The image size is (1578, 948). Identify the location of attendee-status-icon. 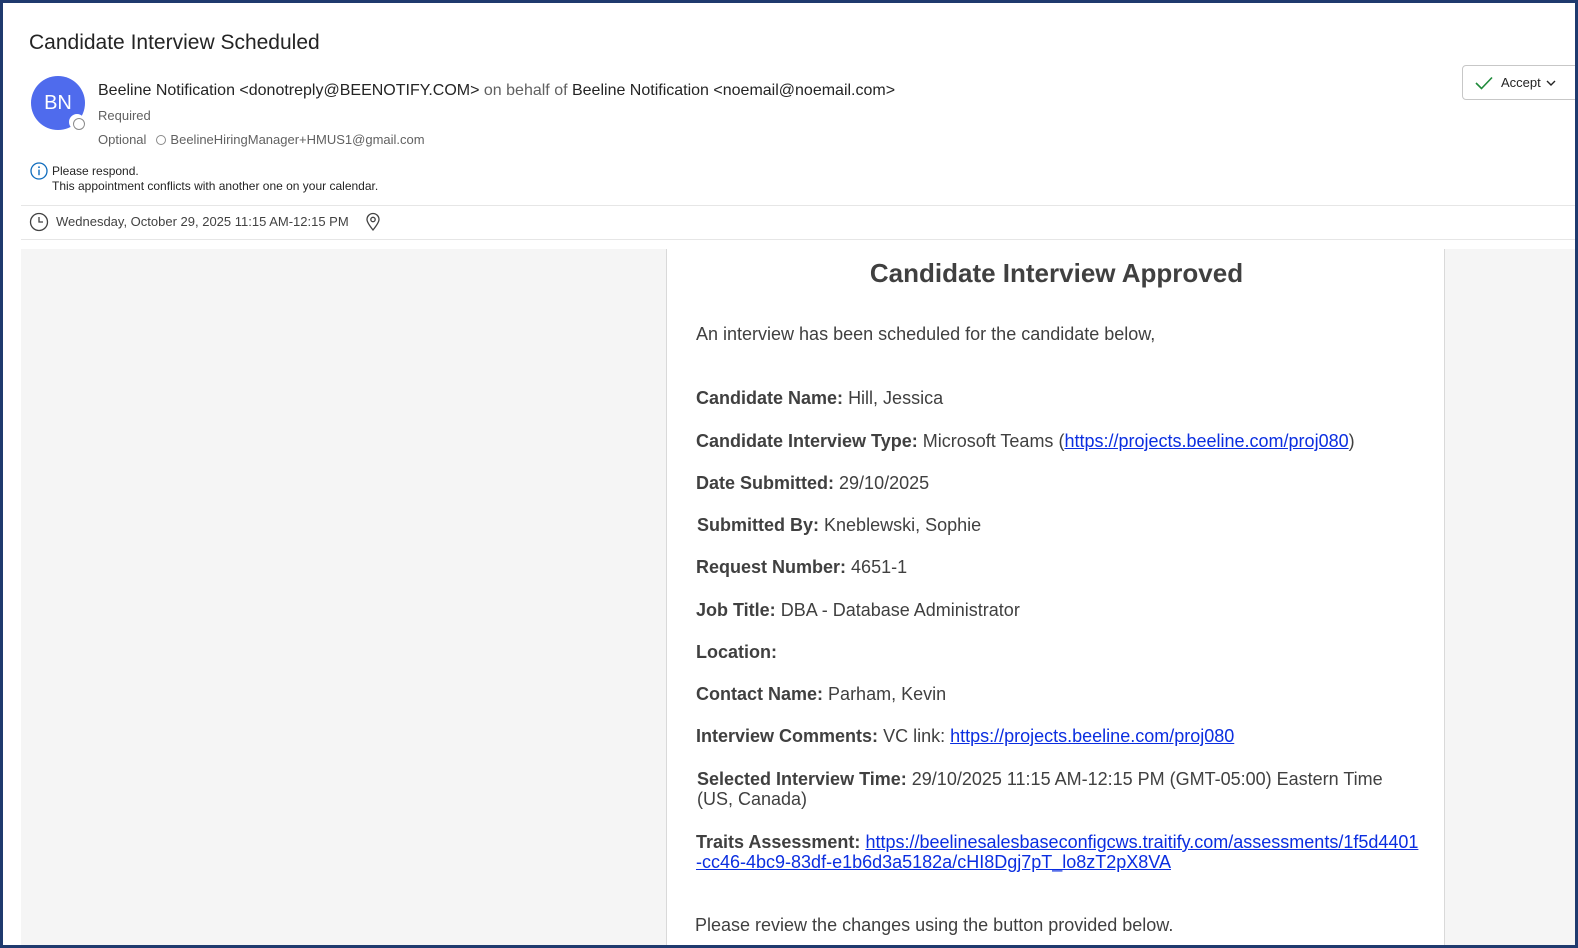
(161, 140).